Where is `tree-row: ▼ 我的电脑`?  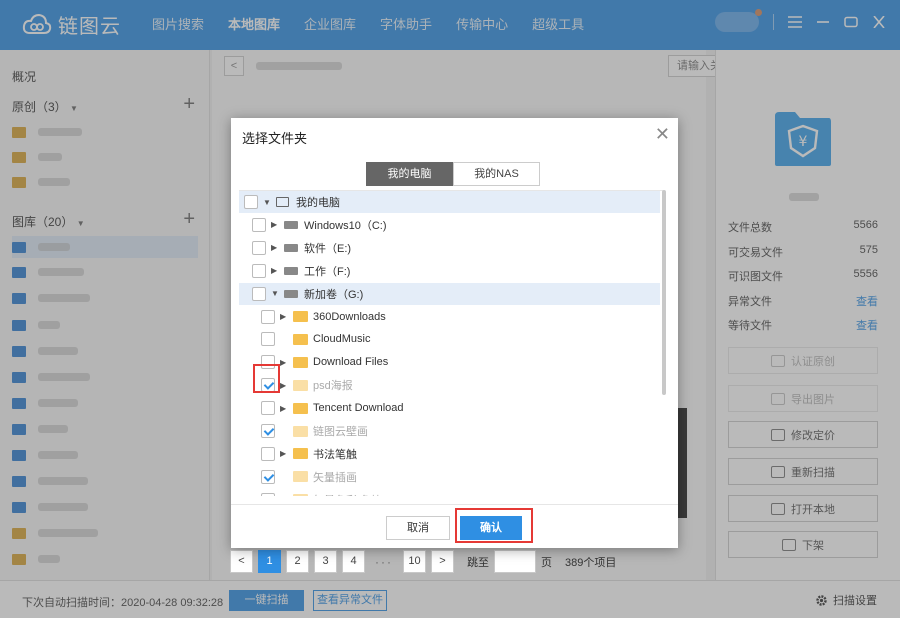
tree-row: ▼ 我的电脑 is located at coordinates (449, 202).